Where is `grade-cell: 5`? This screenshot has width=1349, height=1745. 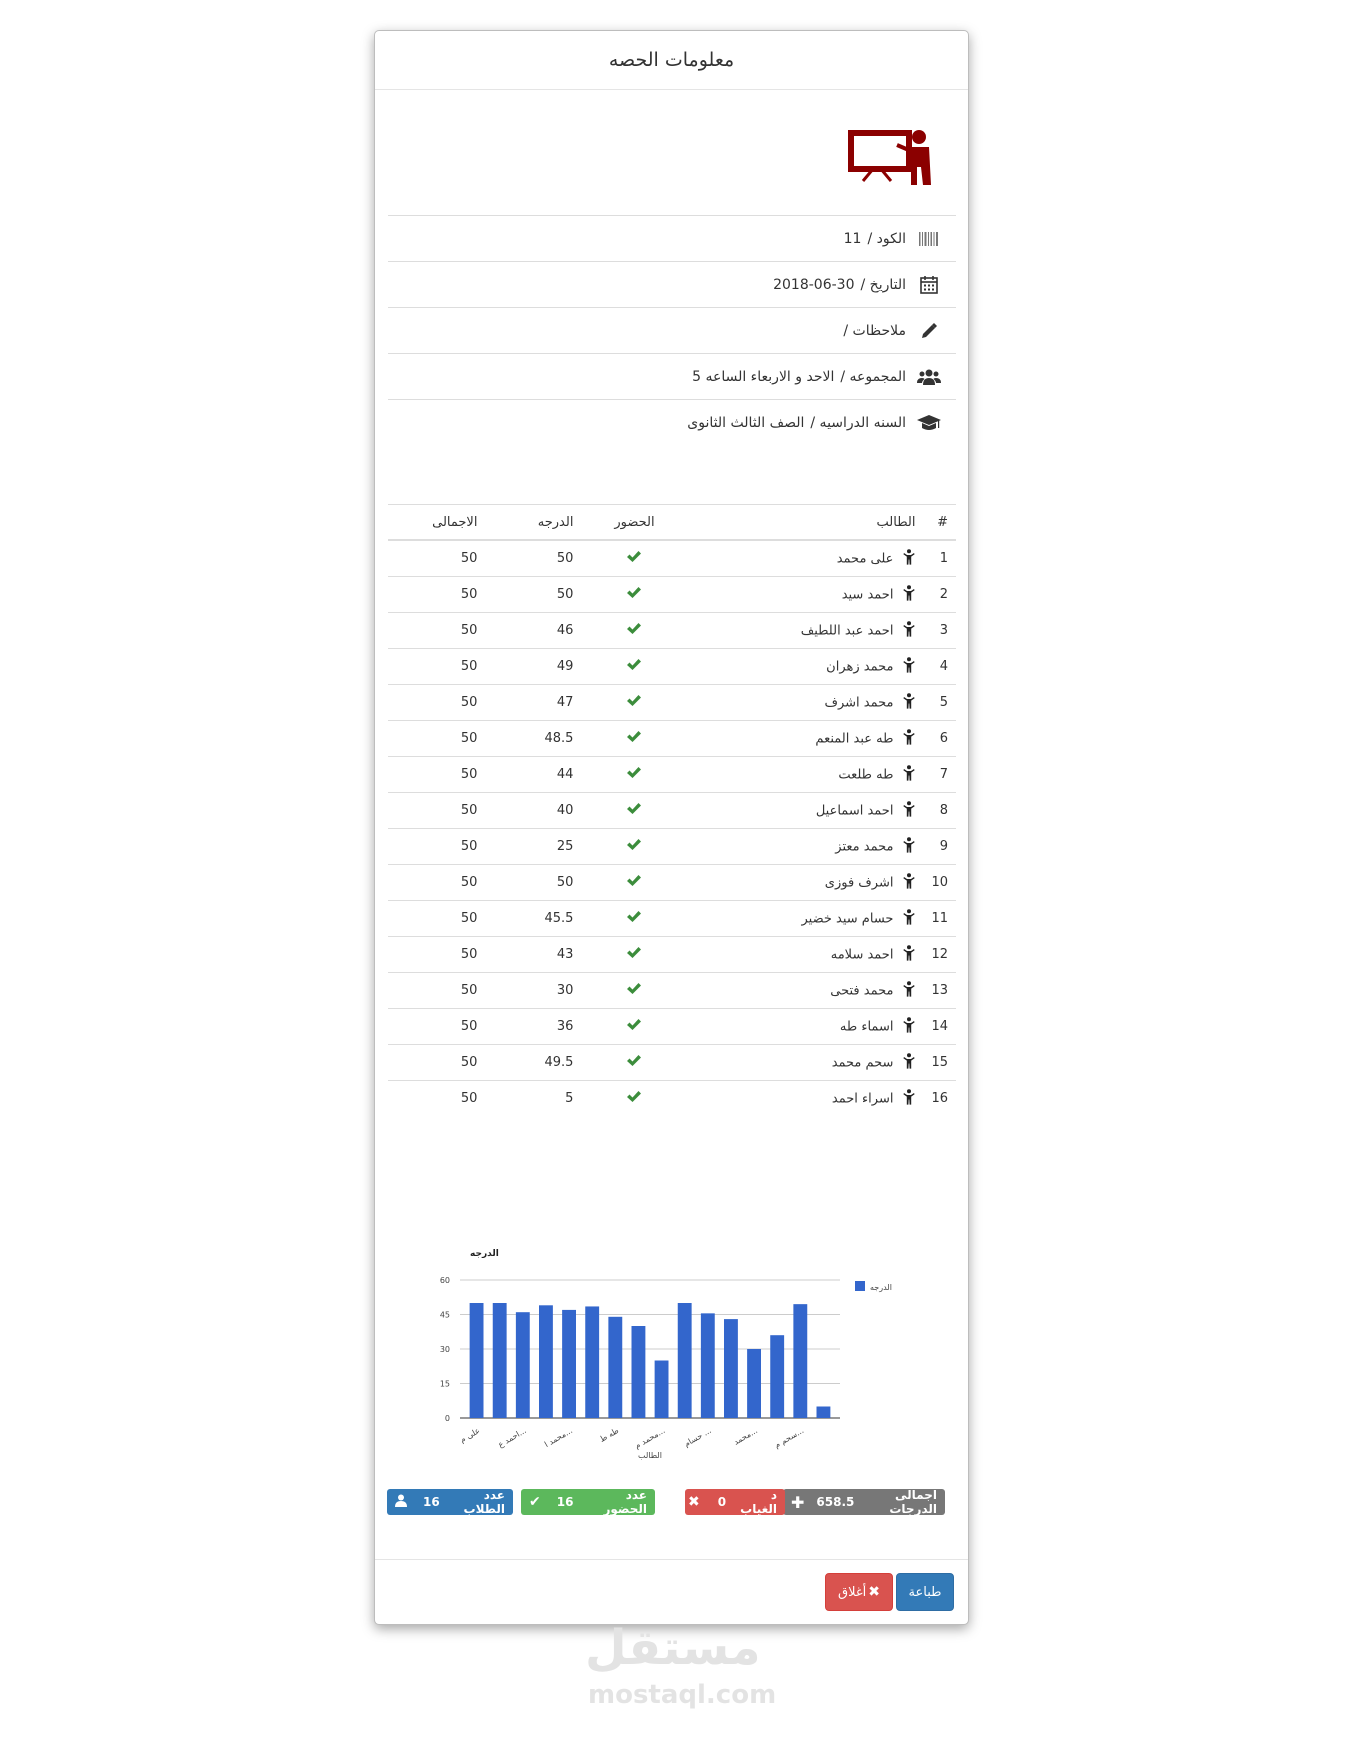 grade-cell: 5 is located at coordinates (538, 1098).